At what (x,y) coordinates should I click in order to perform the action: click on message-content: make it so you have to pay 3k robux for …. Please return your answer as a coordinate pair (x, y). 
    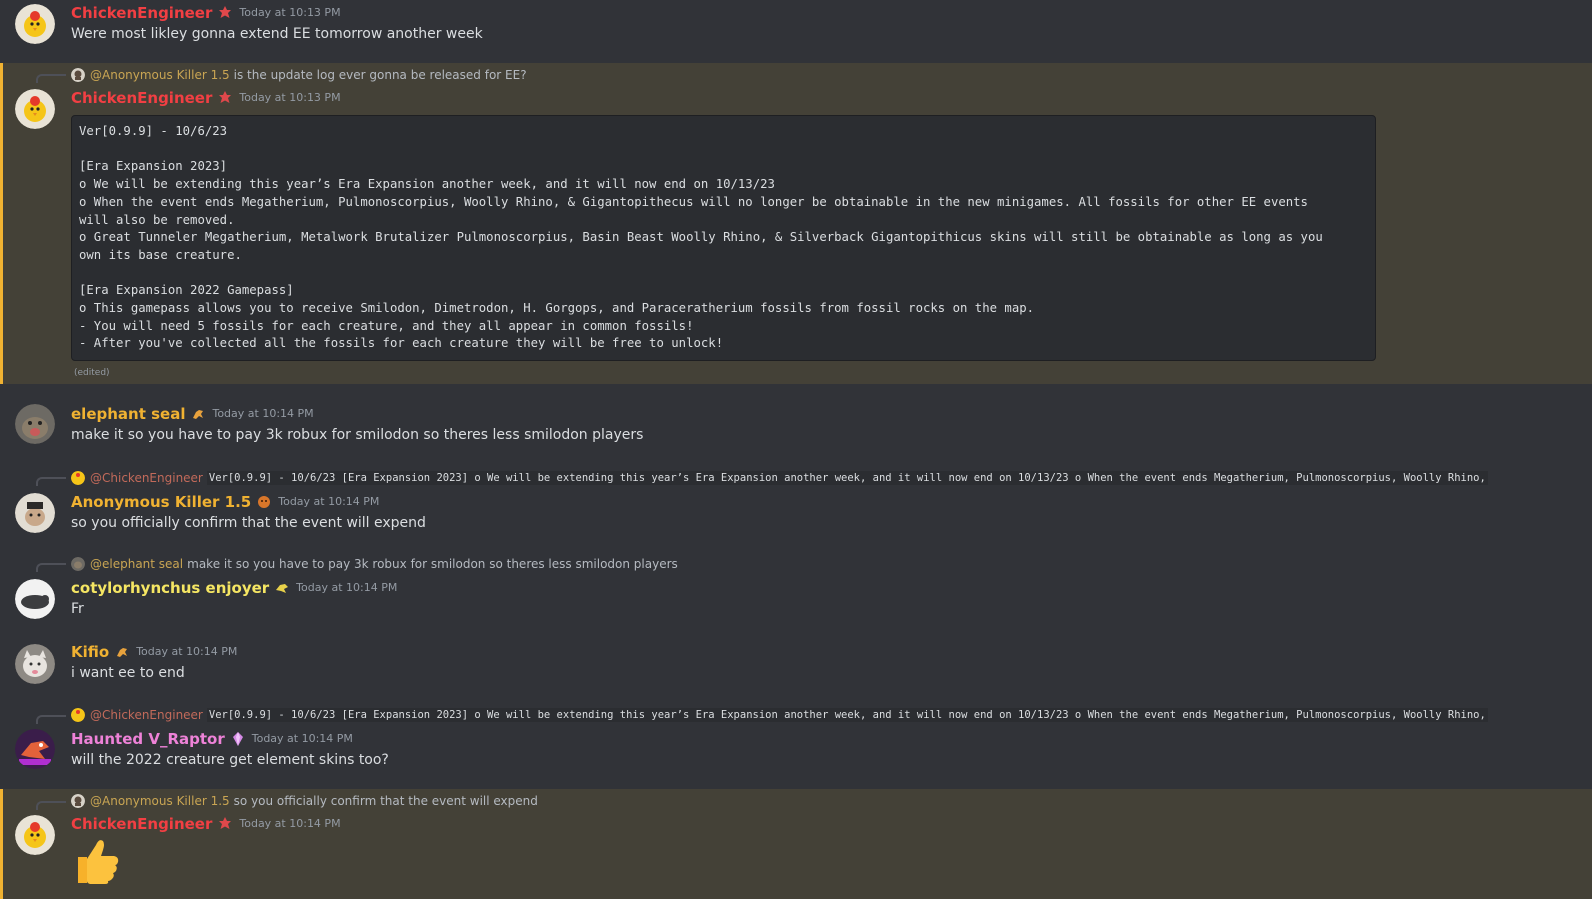
    Looking at the image, I should click on (357, 435).